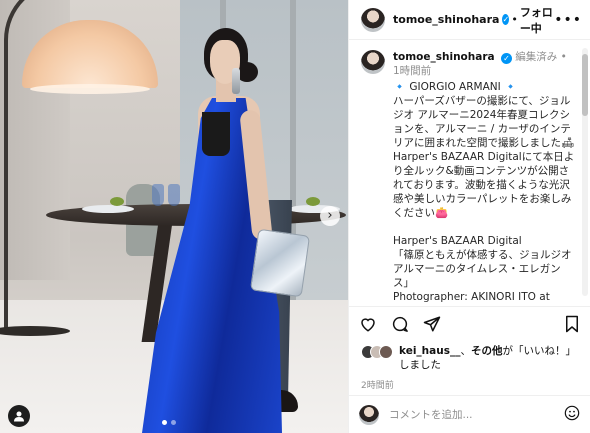 This screenshot has height=433, width=590. Describe the element at coordinates (330, 216) in the screenshot. I see `carousel-next-button: ›` at that location.